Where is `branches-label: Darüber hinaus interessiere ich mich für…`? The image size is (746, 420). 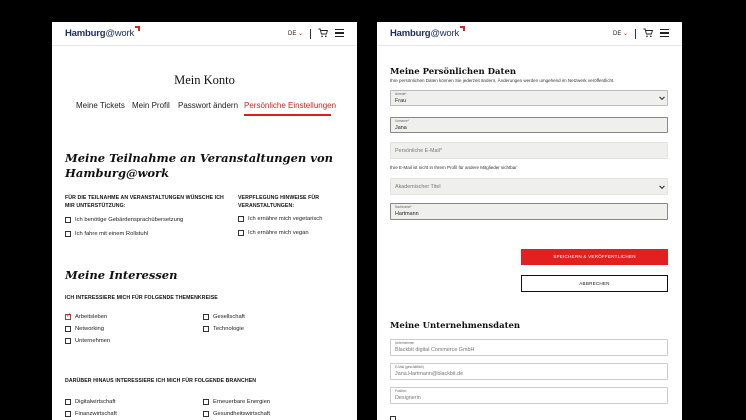 branches-label: Darüber hinaus interessiere ich mich für… is located at coordinates (161, 381).